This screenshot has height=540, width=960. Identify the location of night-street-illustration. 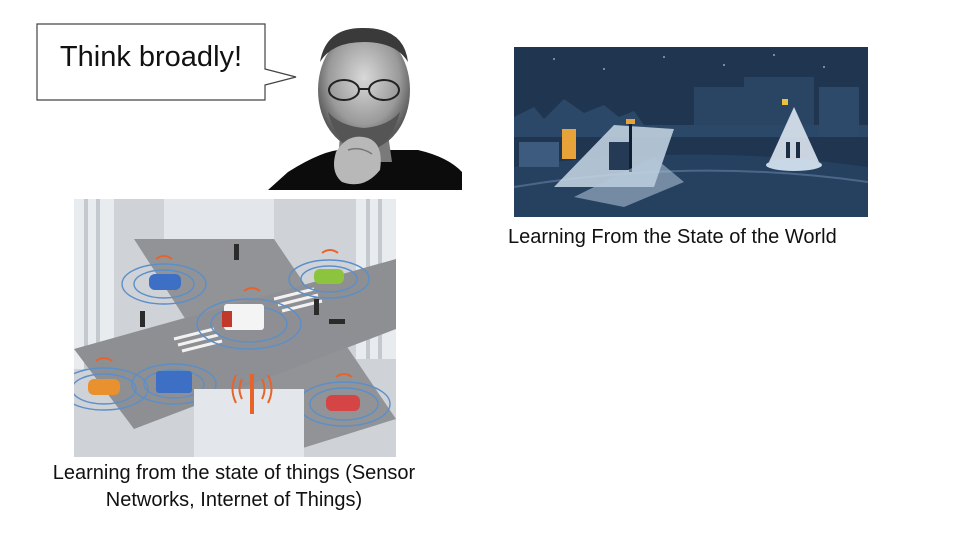
(691, 132).